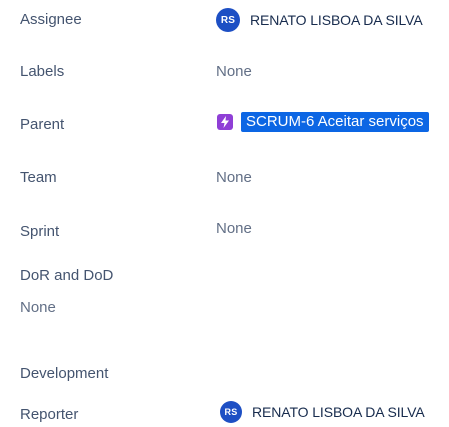  What do you see at coordinates (224, 380) in the screenshot?
I see `development-row: Development` at bounding box center [224, 380].